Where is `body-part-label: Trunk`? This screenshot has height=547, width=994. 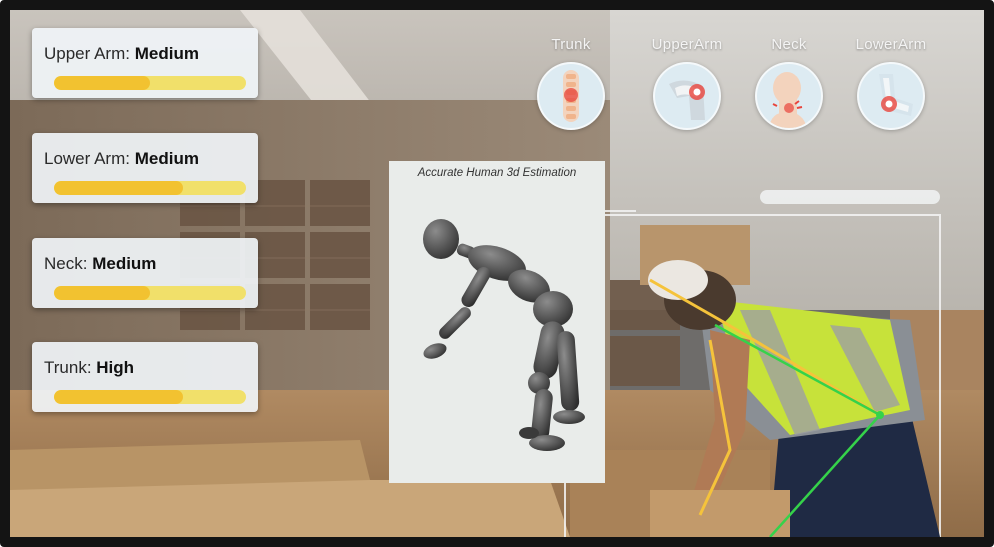
body-part-label: Trunk is located at coordinates (571, 44).